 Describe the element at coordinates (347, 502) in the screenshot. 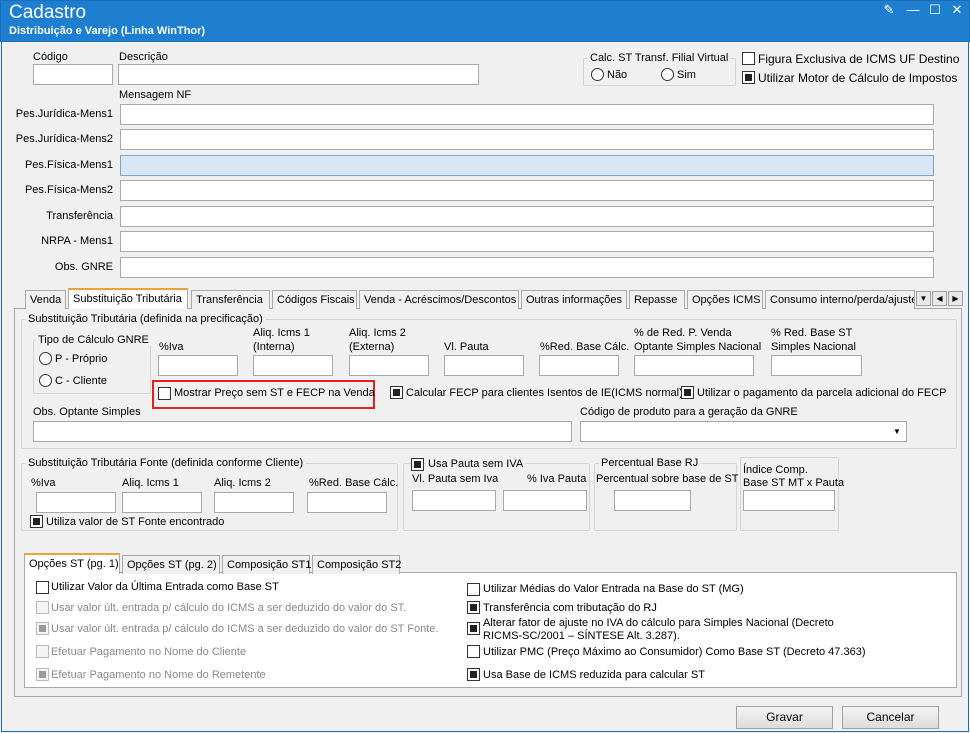

I see `fonte-red-base-input` at that location.